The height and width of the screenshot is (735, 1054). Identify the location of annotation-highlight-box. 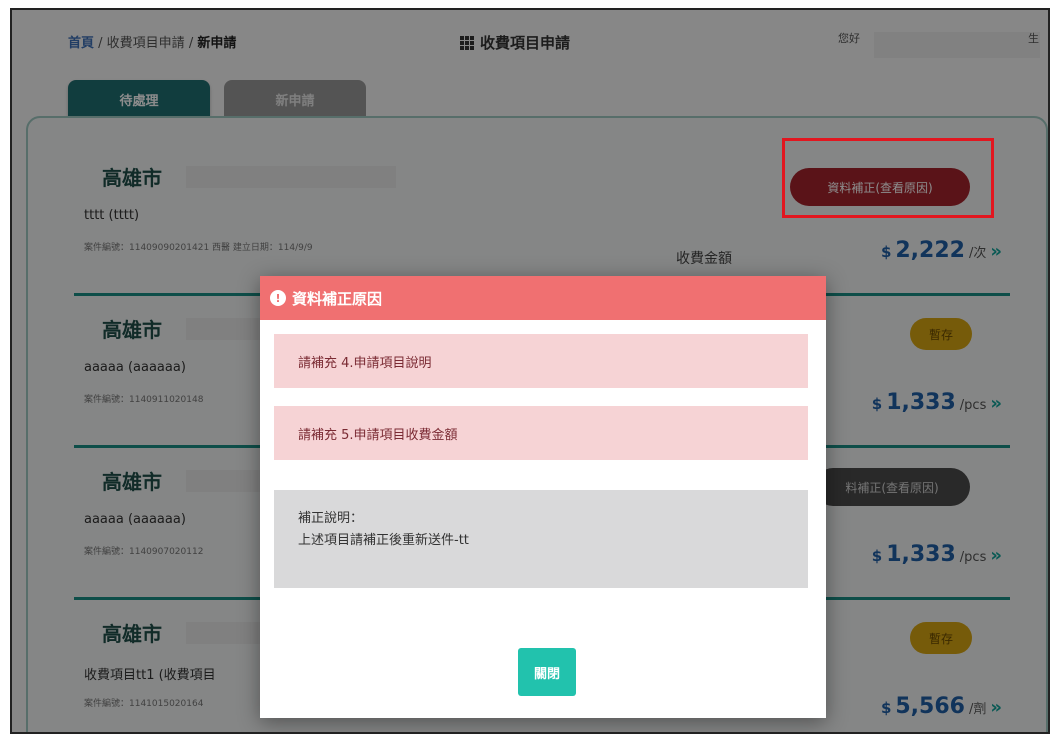
(888, 178).